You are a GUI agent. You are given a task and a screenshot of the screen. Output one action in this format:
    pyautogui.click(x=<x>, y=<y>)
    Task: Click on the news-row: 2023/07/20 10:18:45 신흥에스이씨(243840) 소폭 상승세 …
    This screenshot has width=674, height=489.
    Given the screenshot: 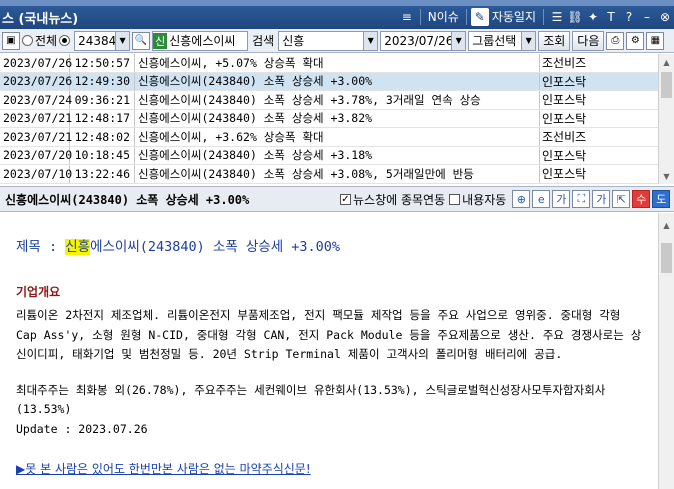 What is the action you would take?
    pyautogui.click(x=329, y=155)
    